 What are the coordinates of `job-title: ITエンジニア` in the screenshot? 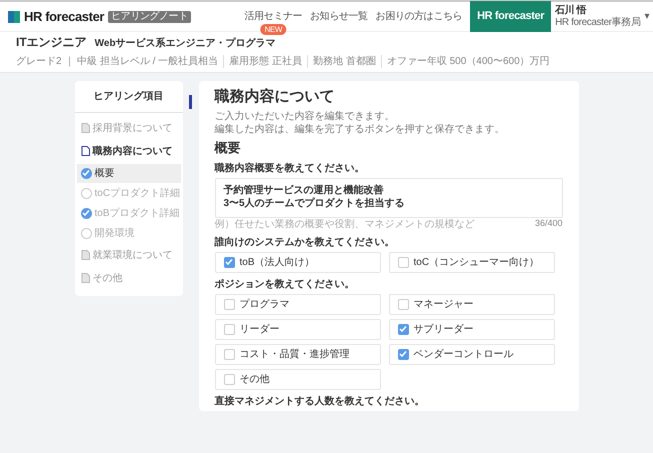 It's located at (51, 43).